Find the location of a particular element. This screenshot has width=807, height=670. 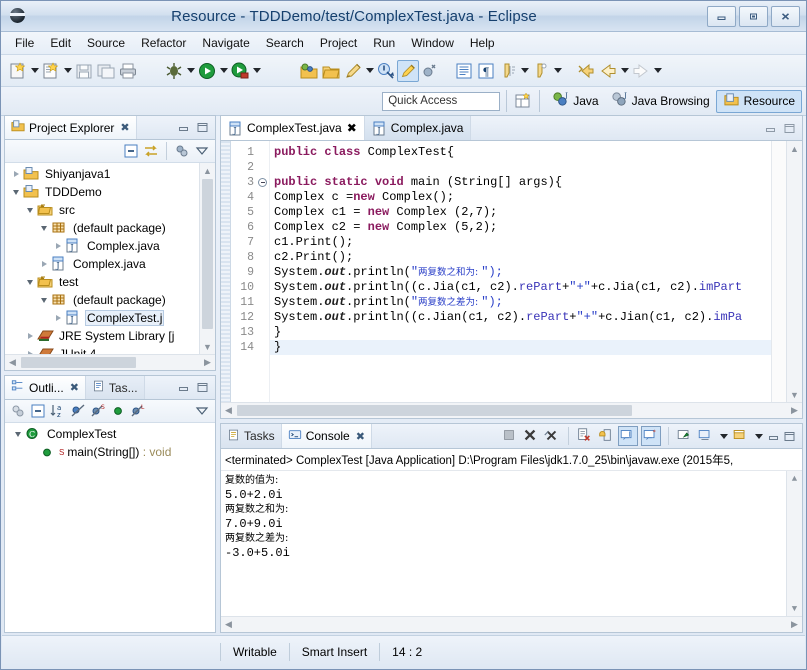

debug-icon is located at coordinates (174, 71).